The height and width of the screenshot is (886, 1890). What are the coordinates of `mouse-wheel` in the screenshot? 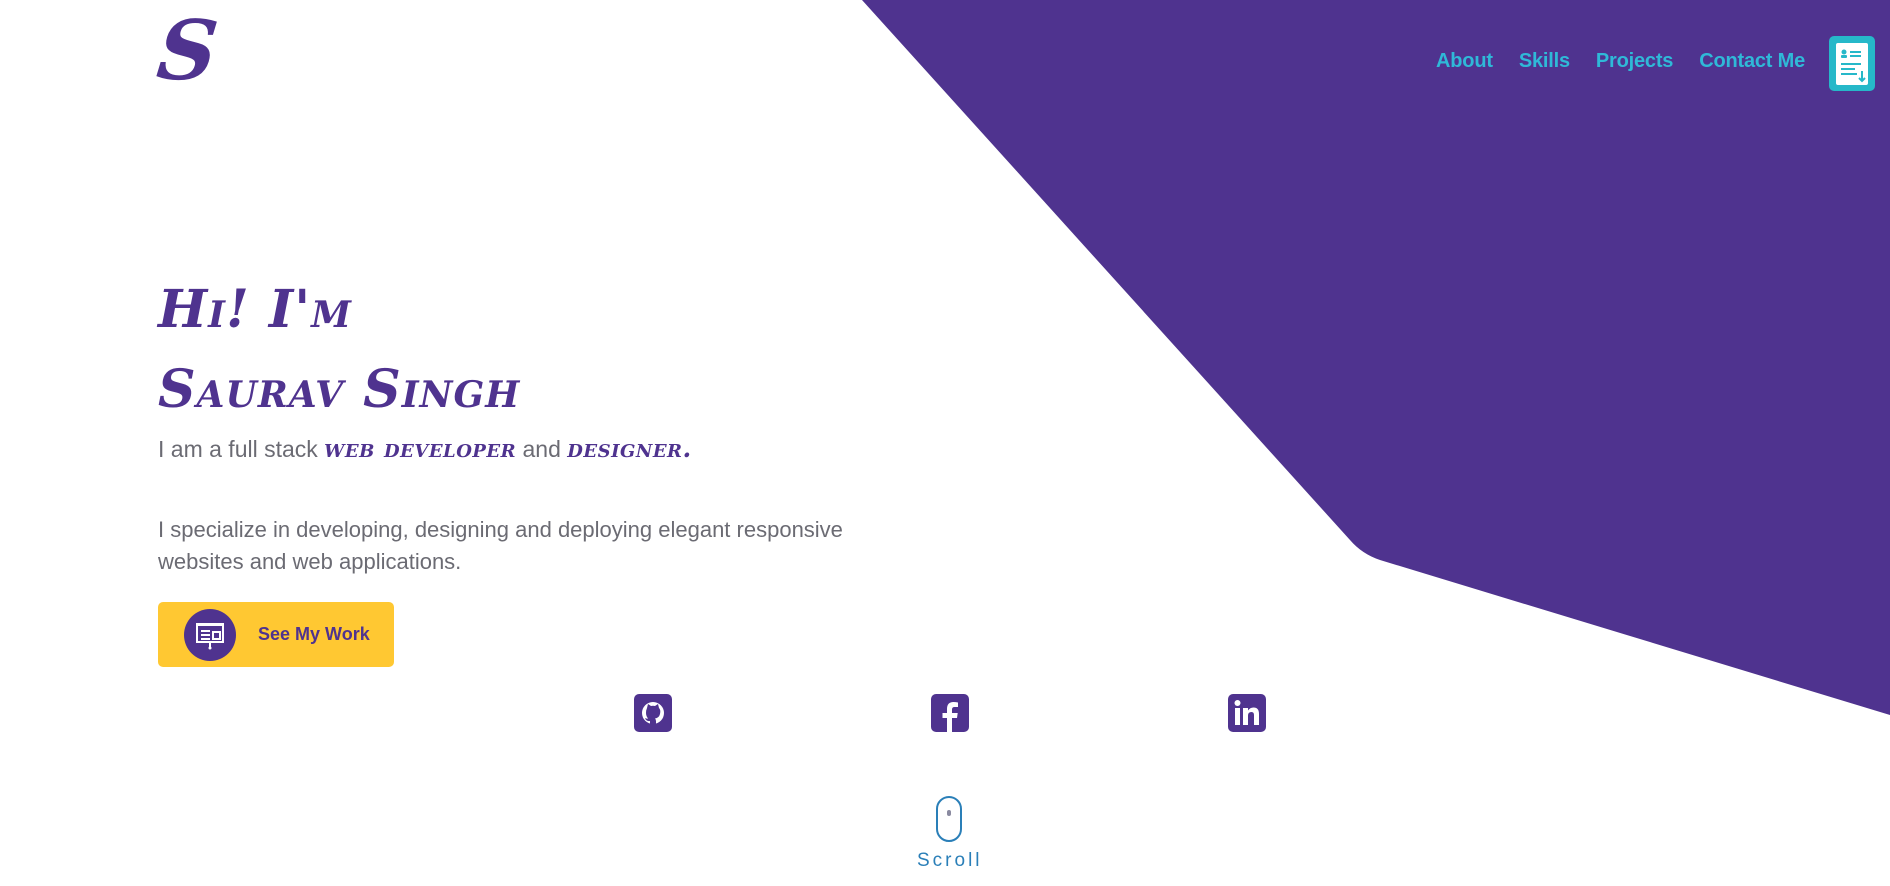 It's located at (949, 813).